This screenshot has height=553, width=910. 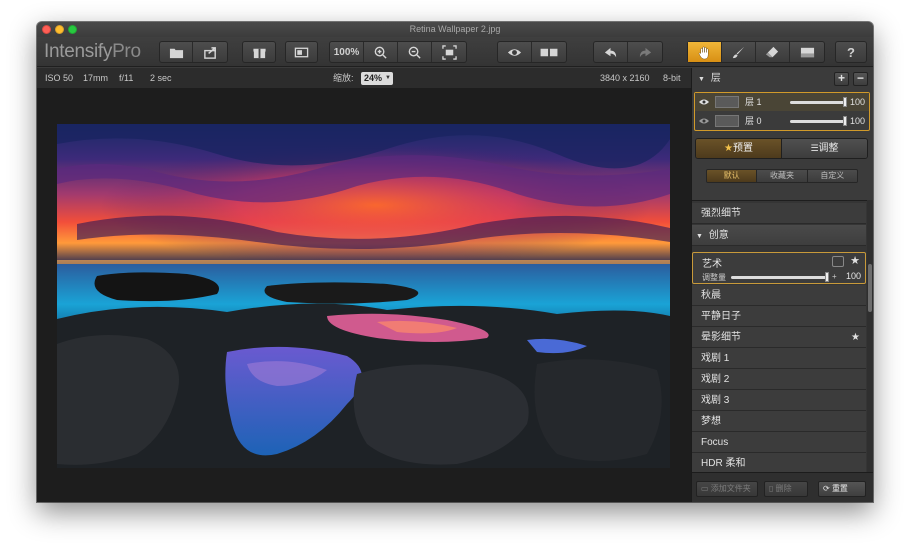 I want to click on single-view-button, so click(x=301, y=52).